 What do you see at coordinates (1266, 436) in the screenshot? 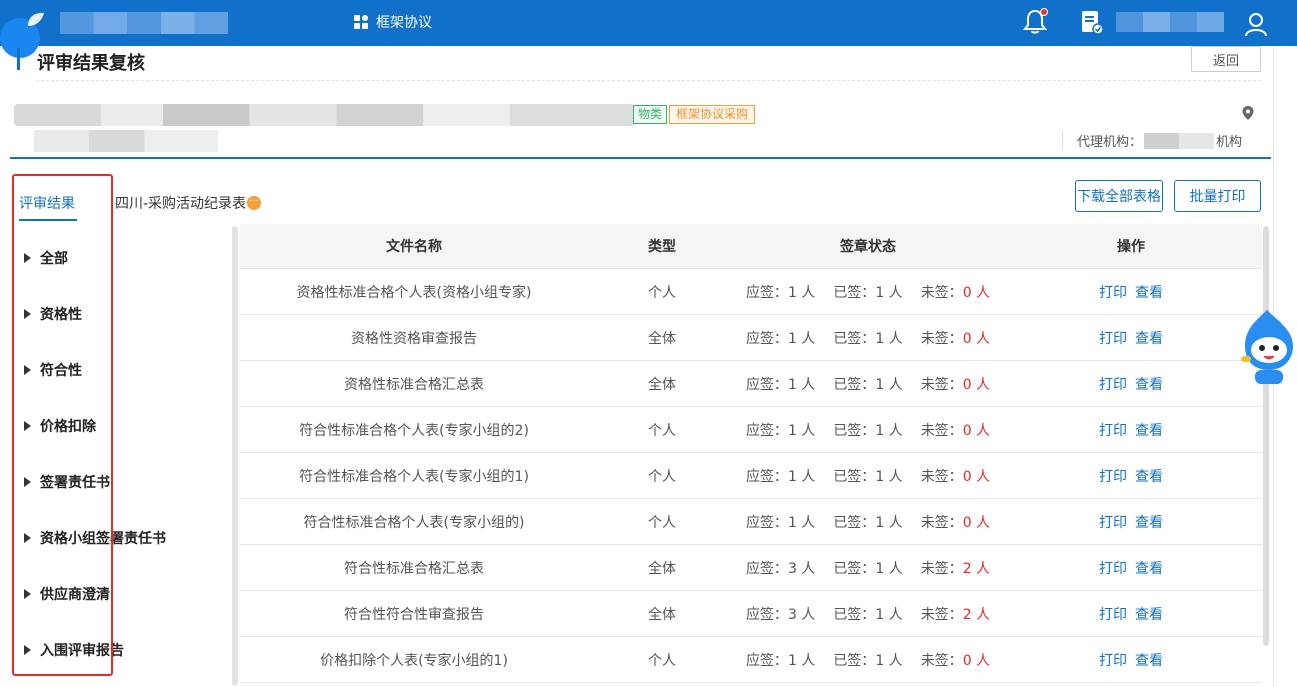
I see `table-scrollbar` at bounding box center [1266, 436].